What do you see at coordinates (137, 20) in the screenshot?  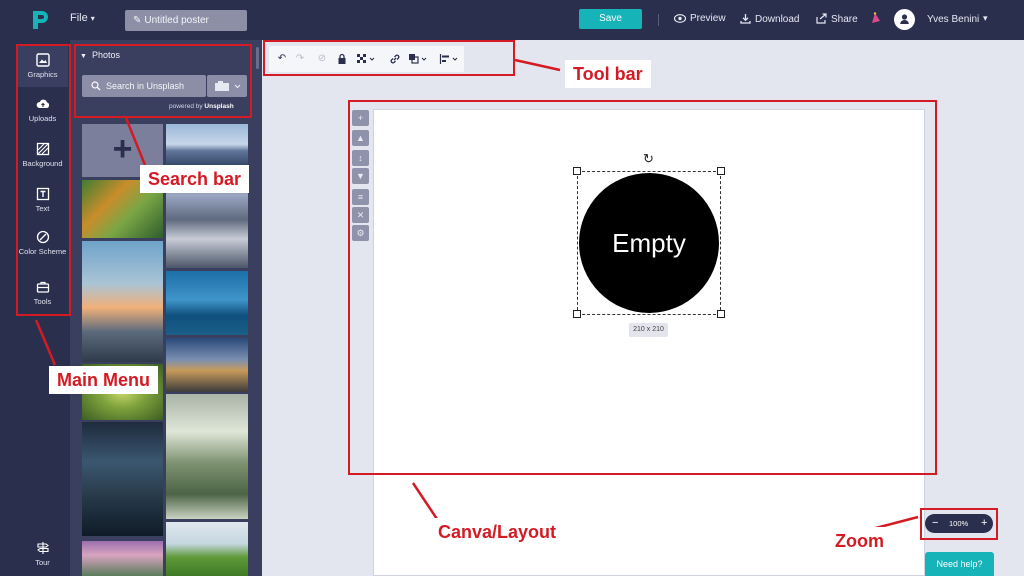 I see `pencil-icon: ✎` at bounding box center [137, 20].